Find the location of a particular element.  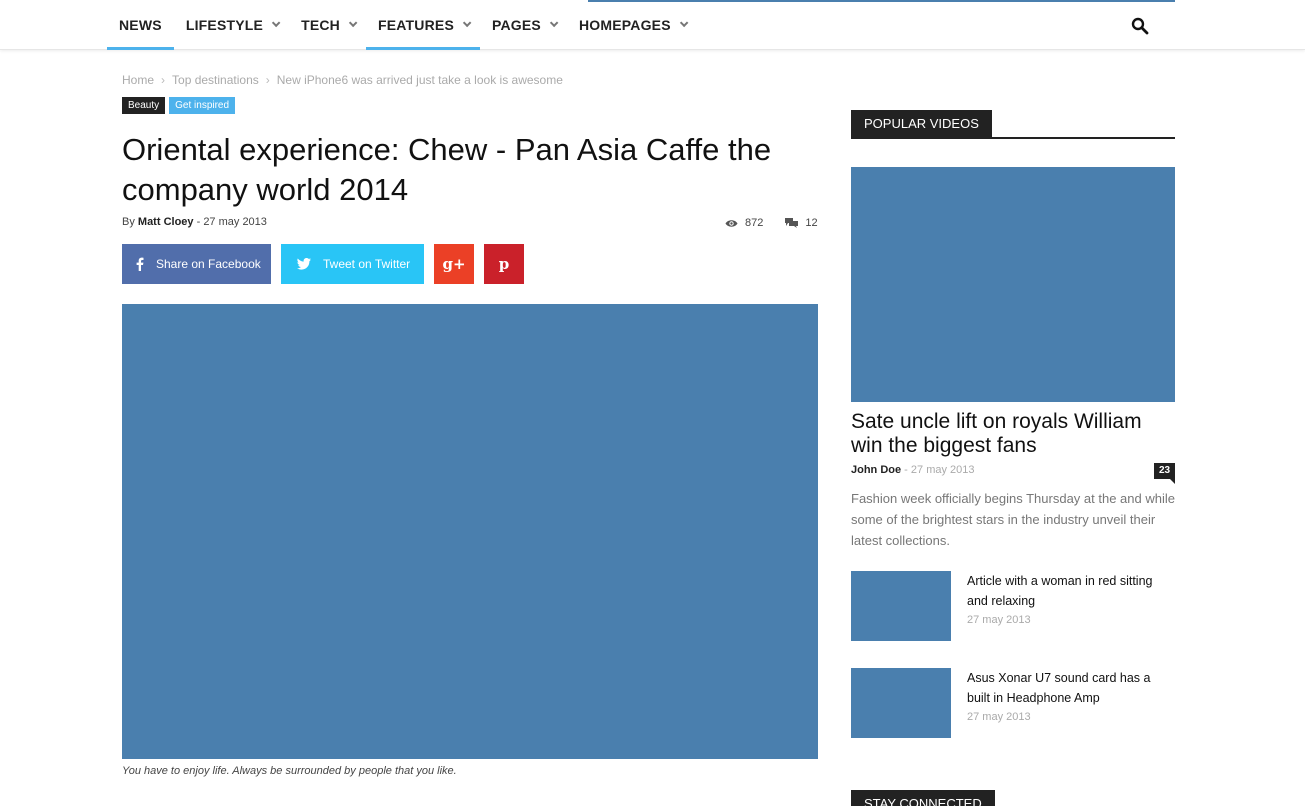

tag-get-inspired: Get inspired is located at coordinates (202, 105).